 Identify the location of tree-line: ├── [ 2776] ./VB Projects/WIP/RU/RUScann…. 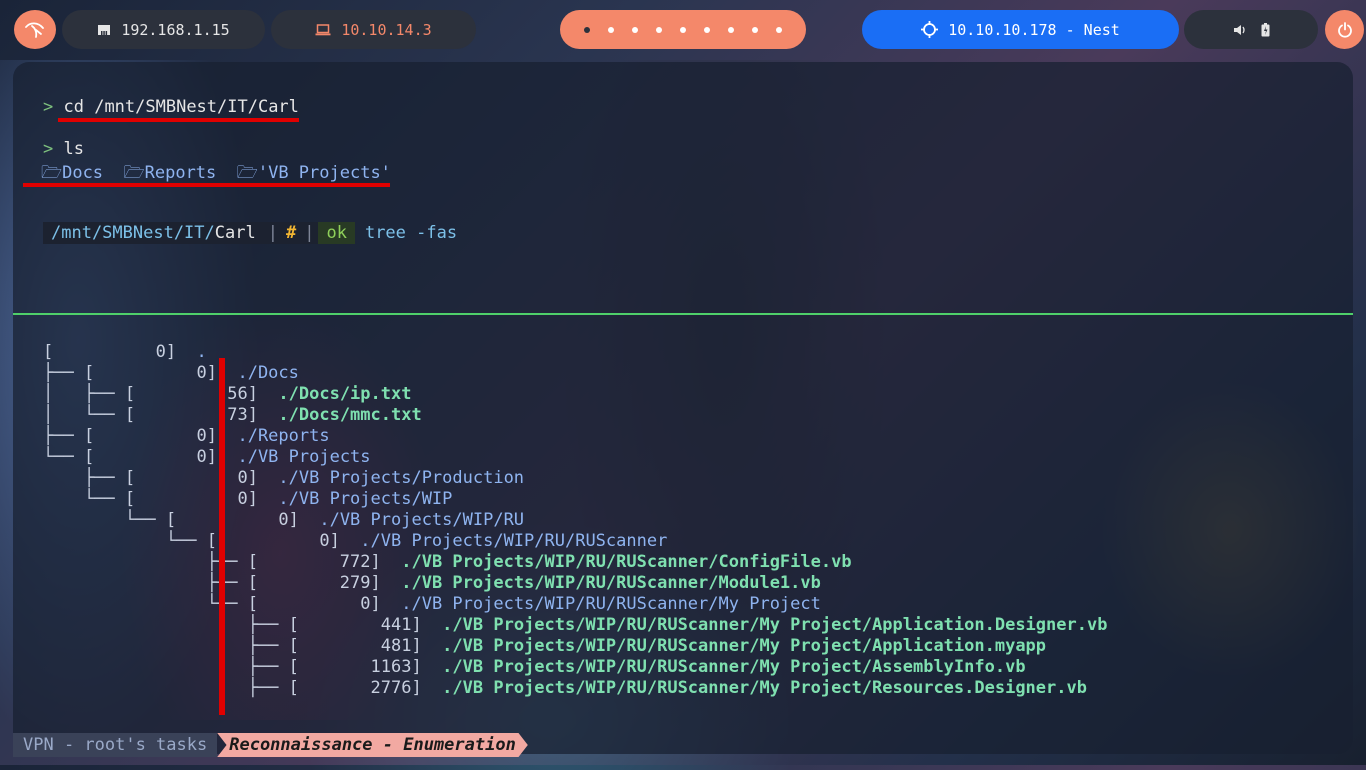
(565, 688).